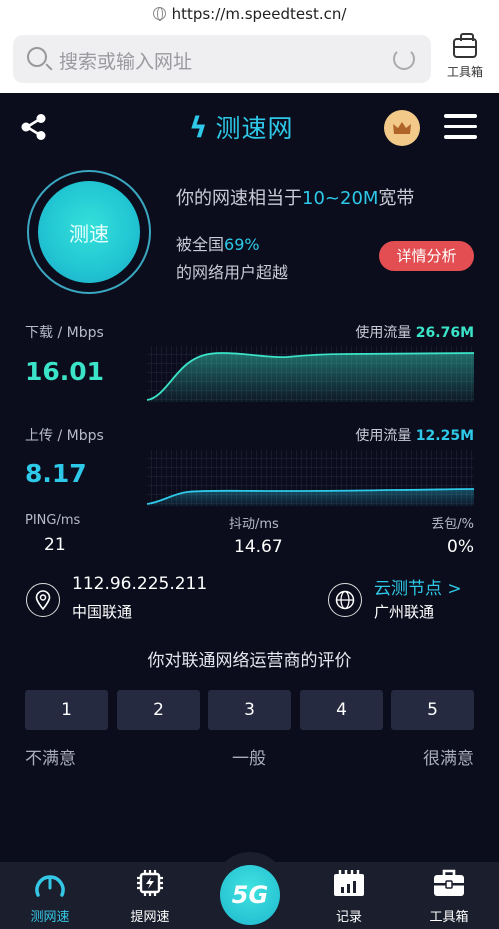  What do you see at coordinates (460, 547) in the screenshot?
I see `loss-value: 0%` at bounding box center [460, 547].